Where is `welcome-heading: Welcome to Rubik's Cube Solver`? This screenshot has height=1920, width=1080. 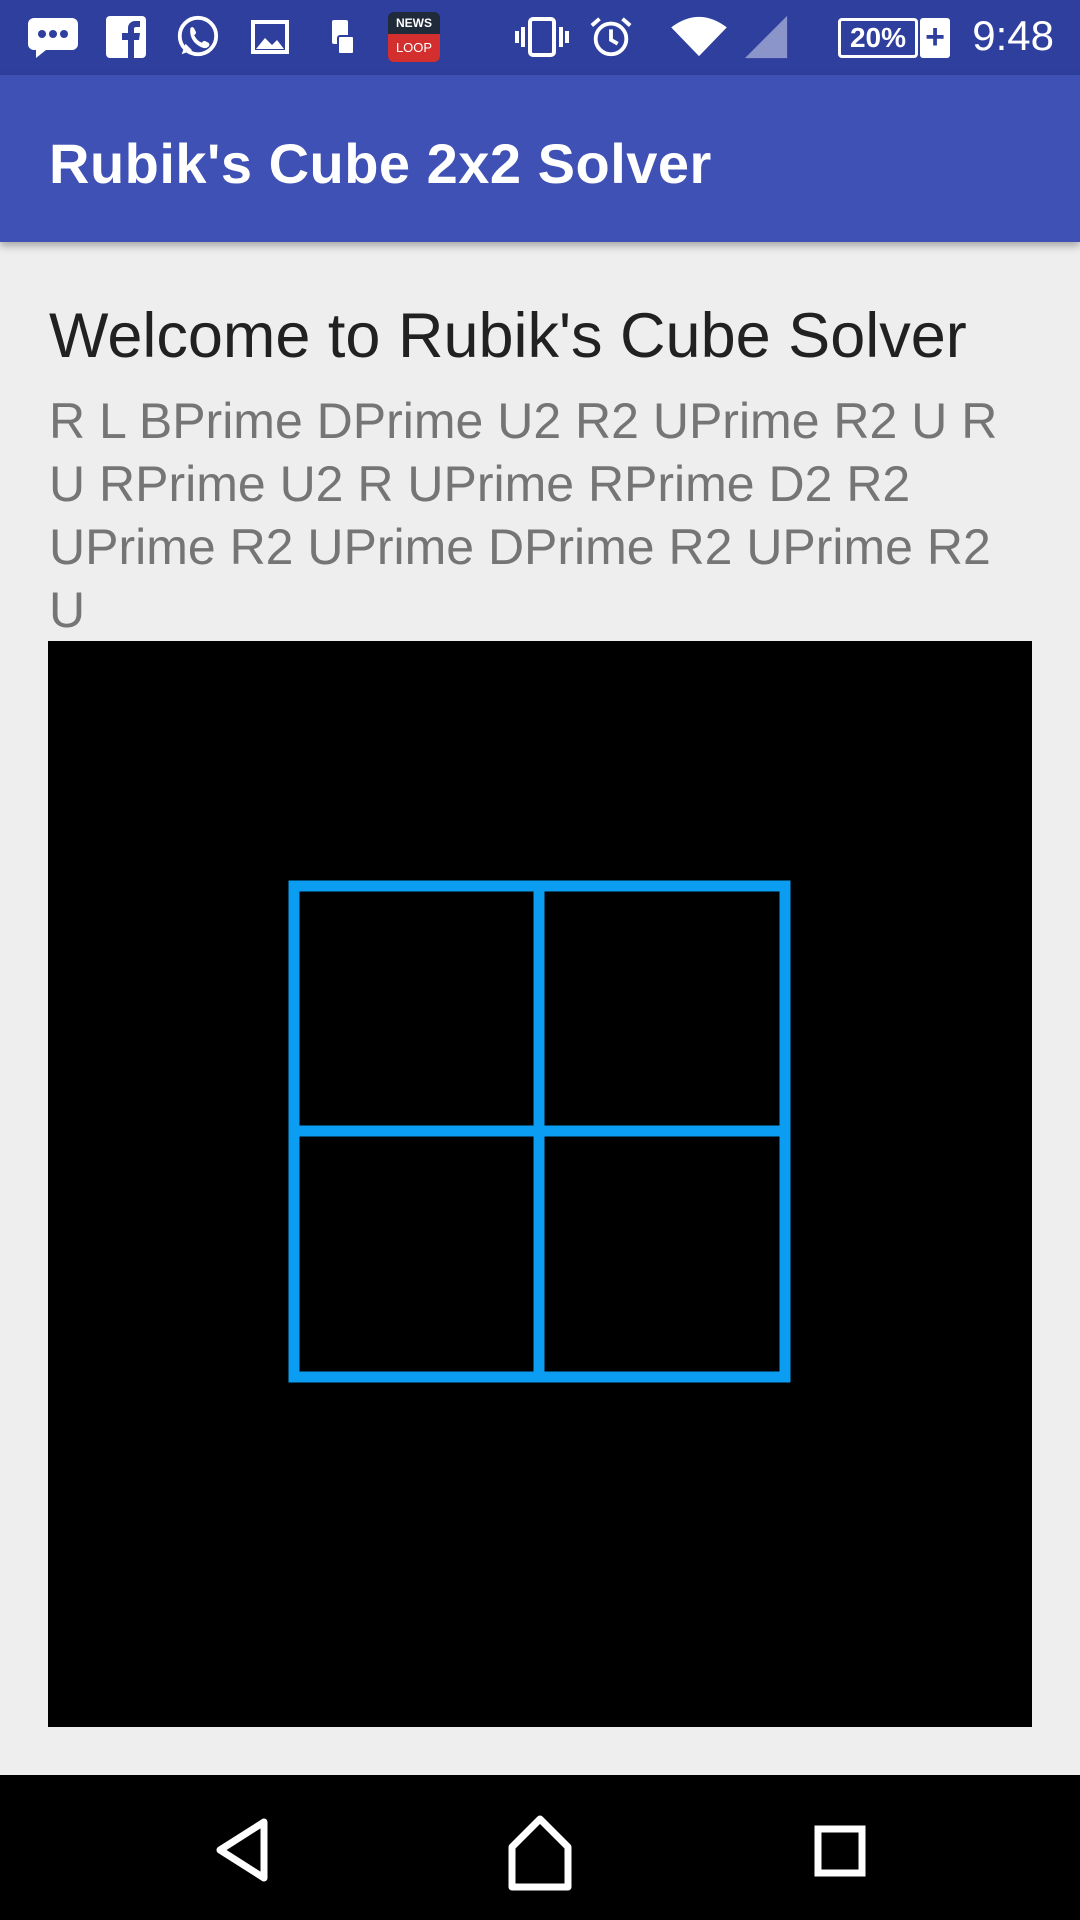
welcome-heading: Welcome to Rubik's Cube Solver is located at coordinates (508, 336).